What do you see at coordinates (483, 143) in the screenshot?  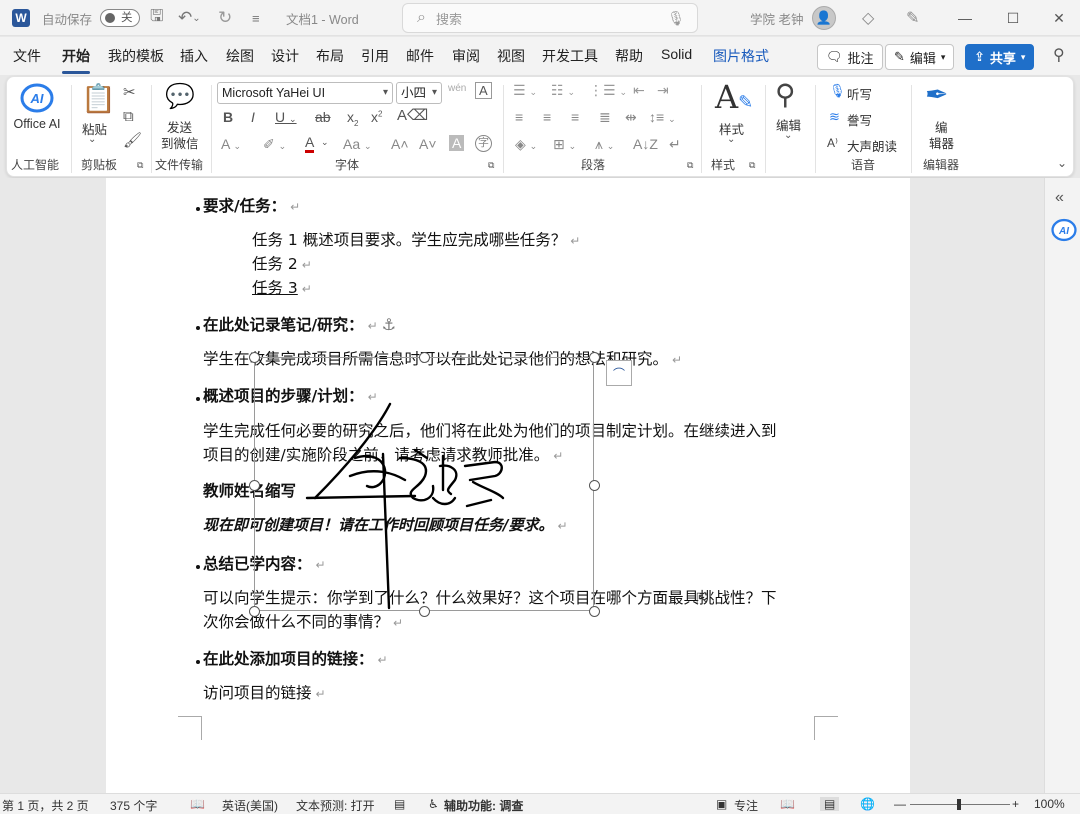 I see `enclose-char-icon: 字` at bounding box center [483, 143].